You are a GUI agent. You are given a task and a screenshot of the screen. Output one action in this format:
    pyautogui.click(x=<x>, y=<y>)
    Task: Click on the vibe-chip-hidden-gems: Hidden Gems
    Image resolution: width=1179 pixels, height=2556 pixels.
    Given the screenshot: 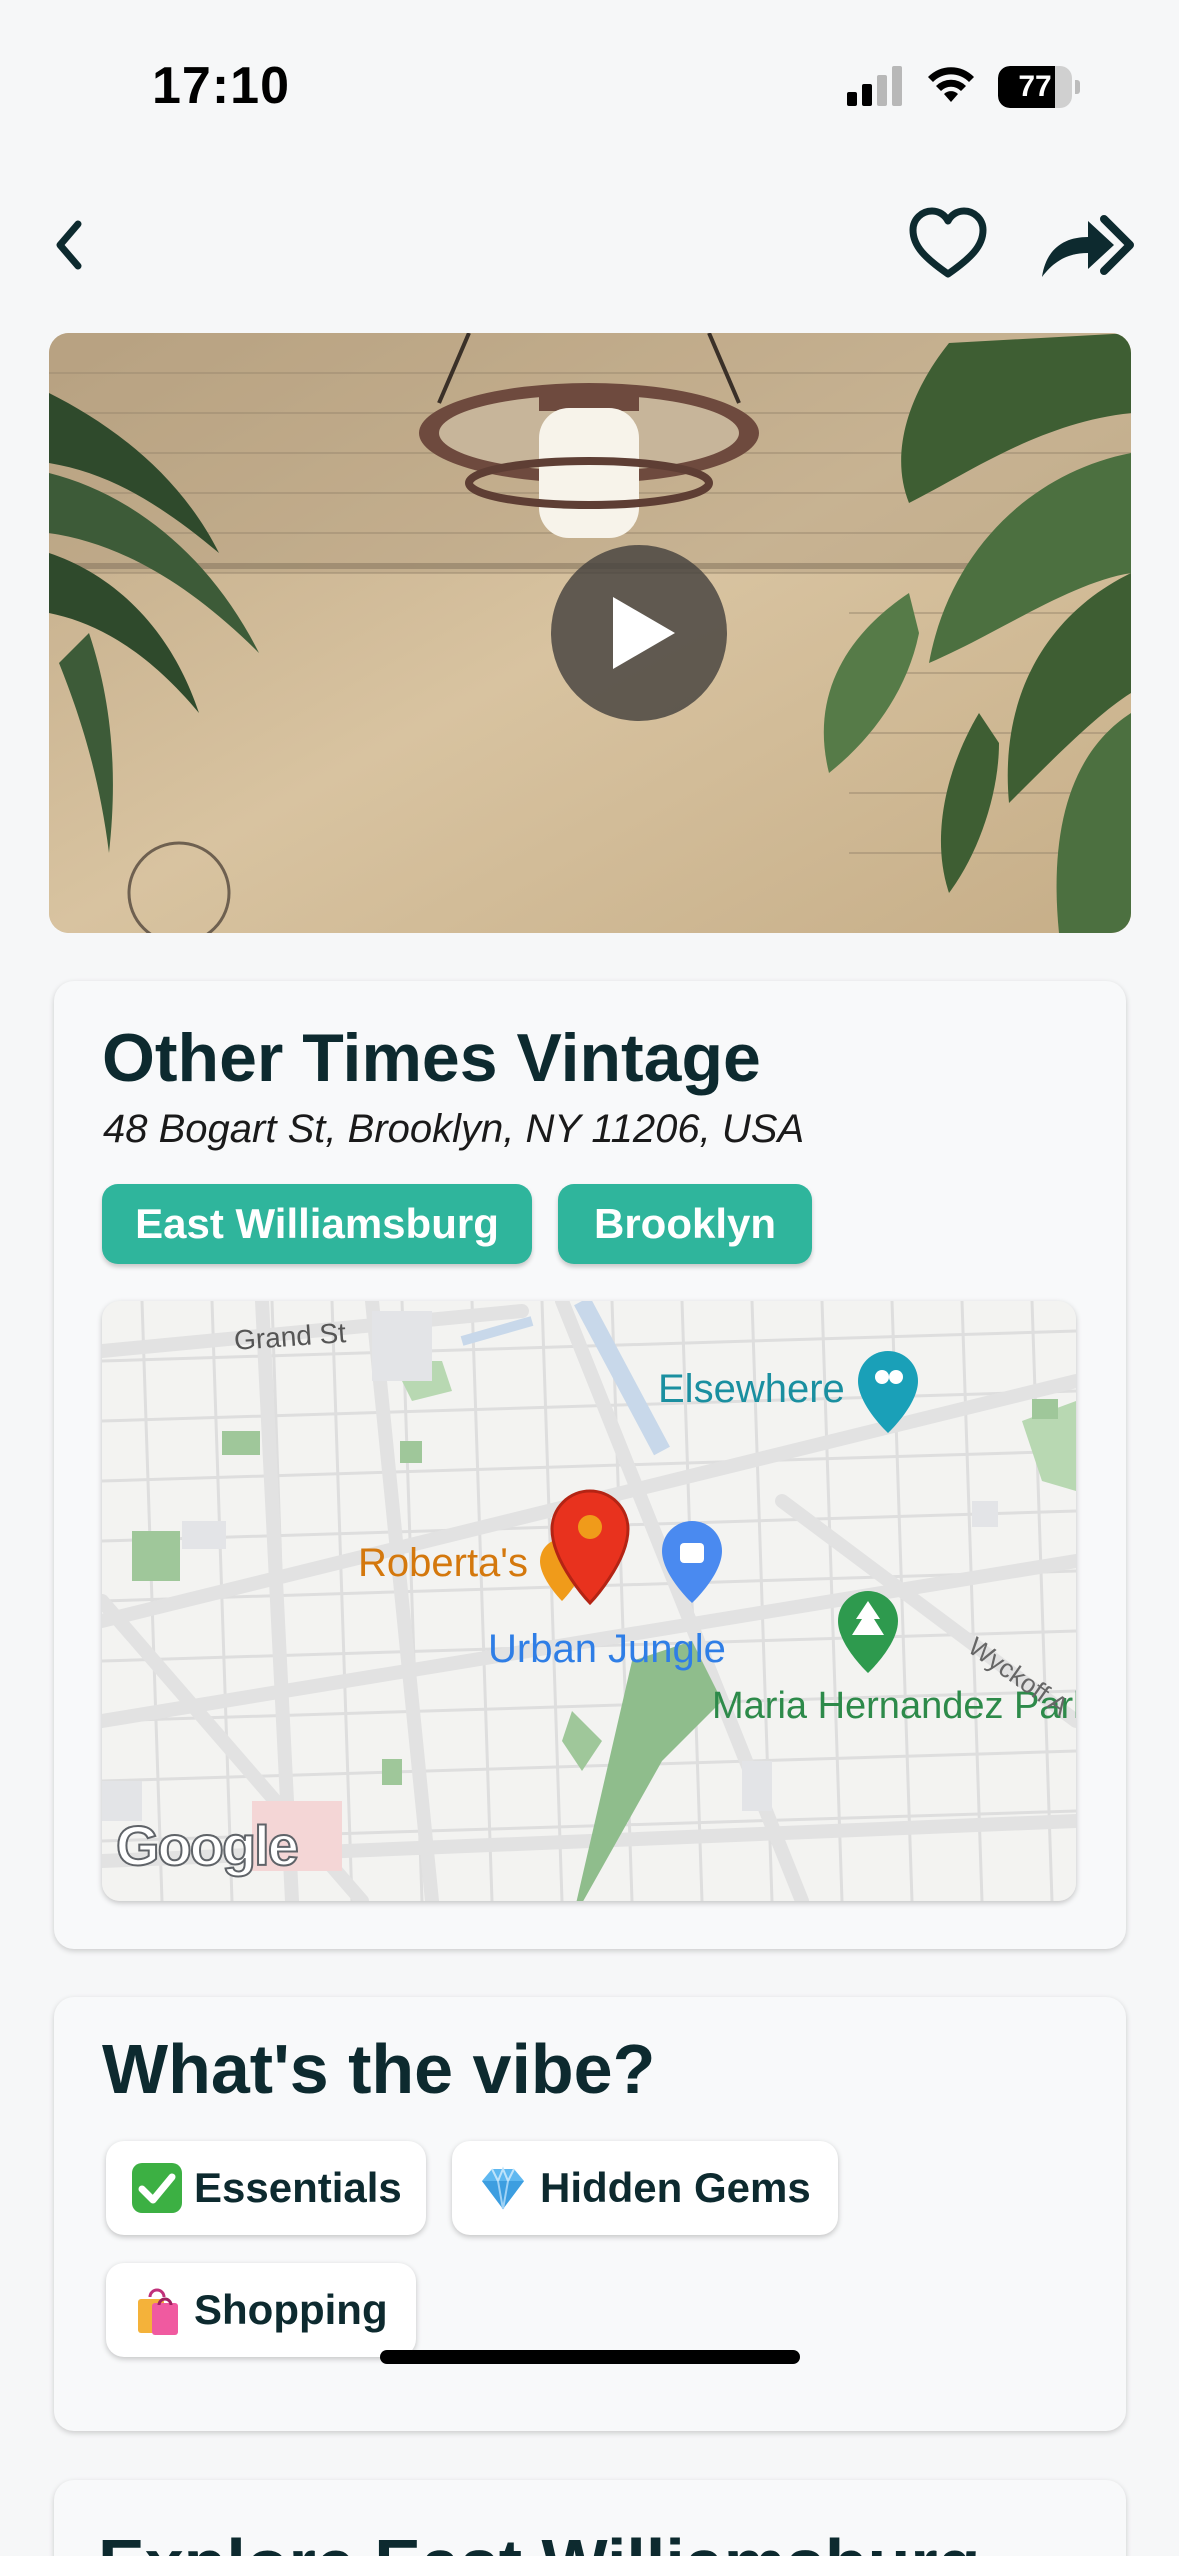 What is the action you would take?
    pyautogui.click(x=645, y=2188)
    